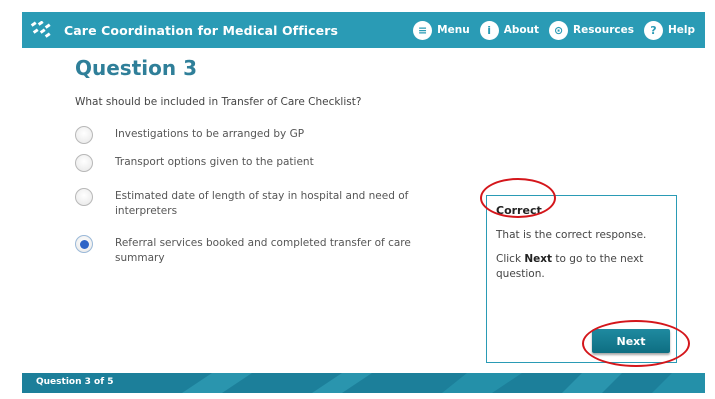 The image size is (715, 399). I want to click on app-title: Care Coordination for Medical Officers, so click(201, 30).